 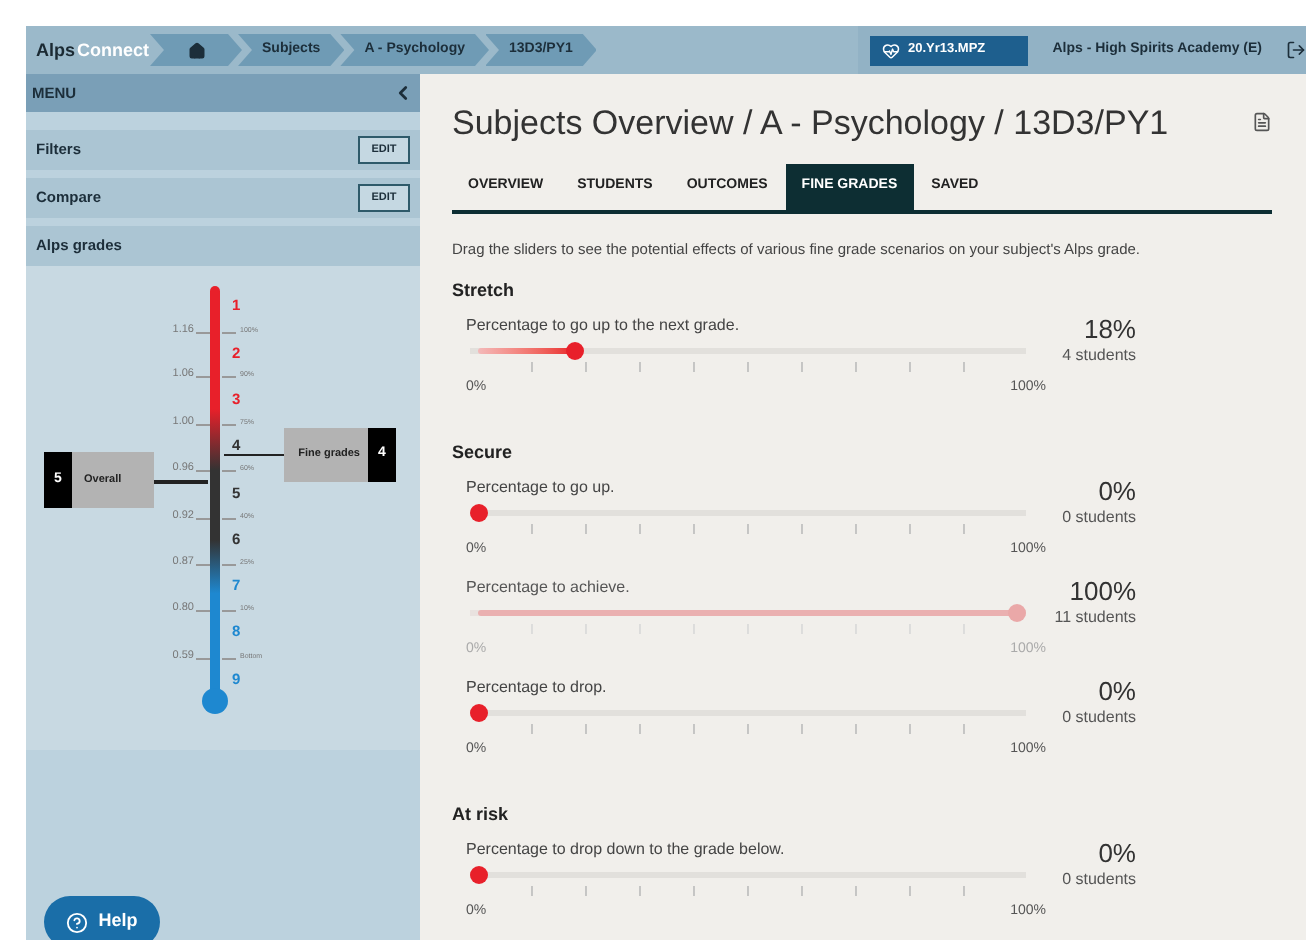 What do you see at coordinates (481, 815) in the screenshot?
I see `section-heading: At risk` at bounding box center [481, 815].